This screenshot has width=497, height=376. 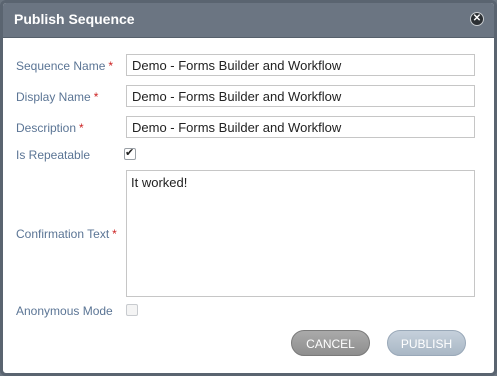 I want to click on sequence-name-input, so click(x=300, y=65).